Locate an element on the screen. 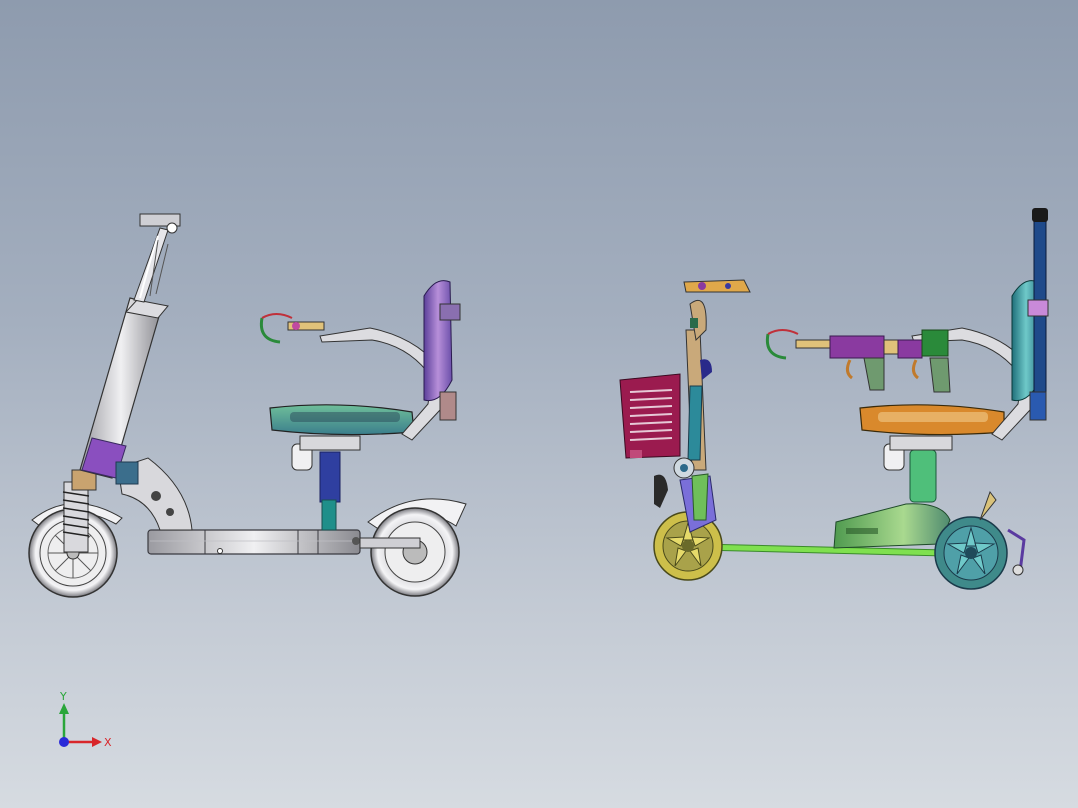 This screenshot has height=808, width=1078. seat-cushion is located at coordinates (342, 420).